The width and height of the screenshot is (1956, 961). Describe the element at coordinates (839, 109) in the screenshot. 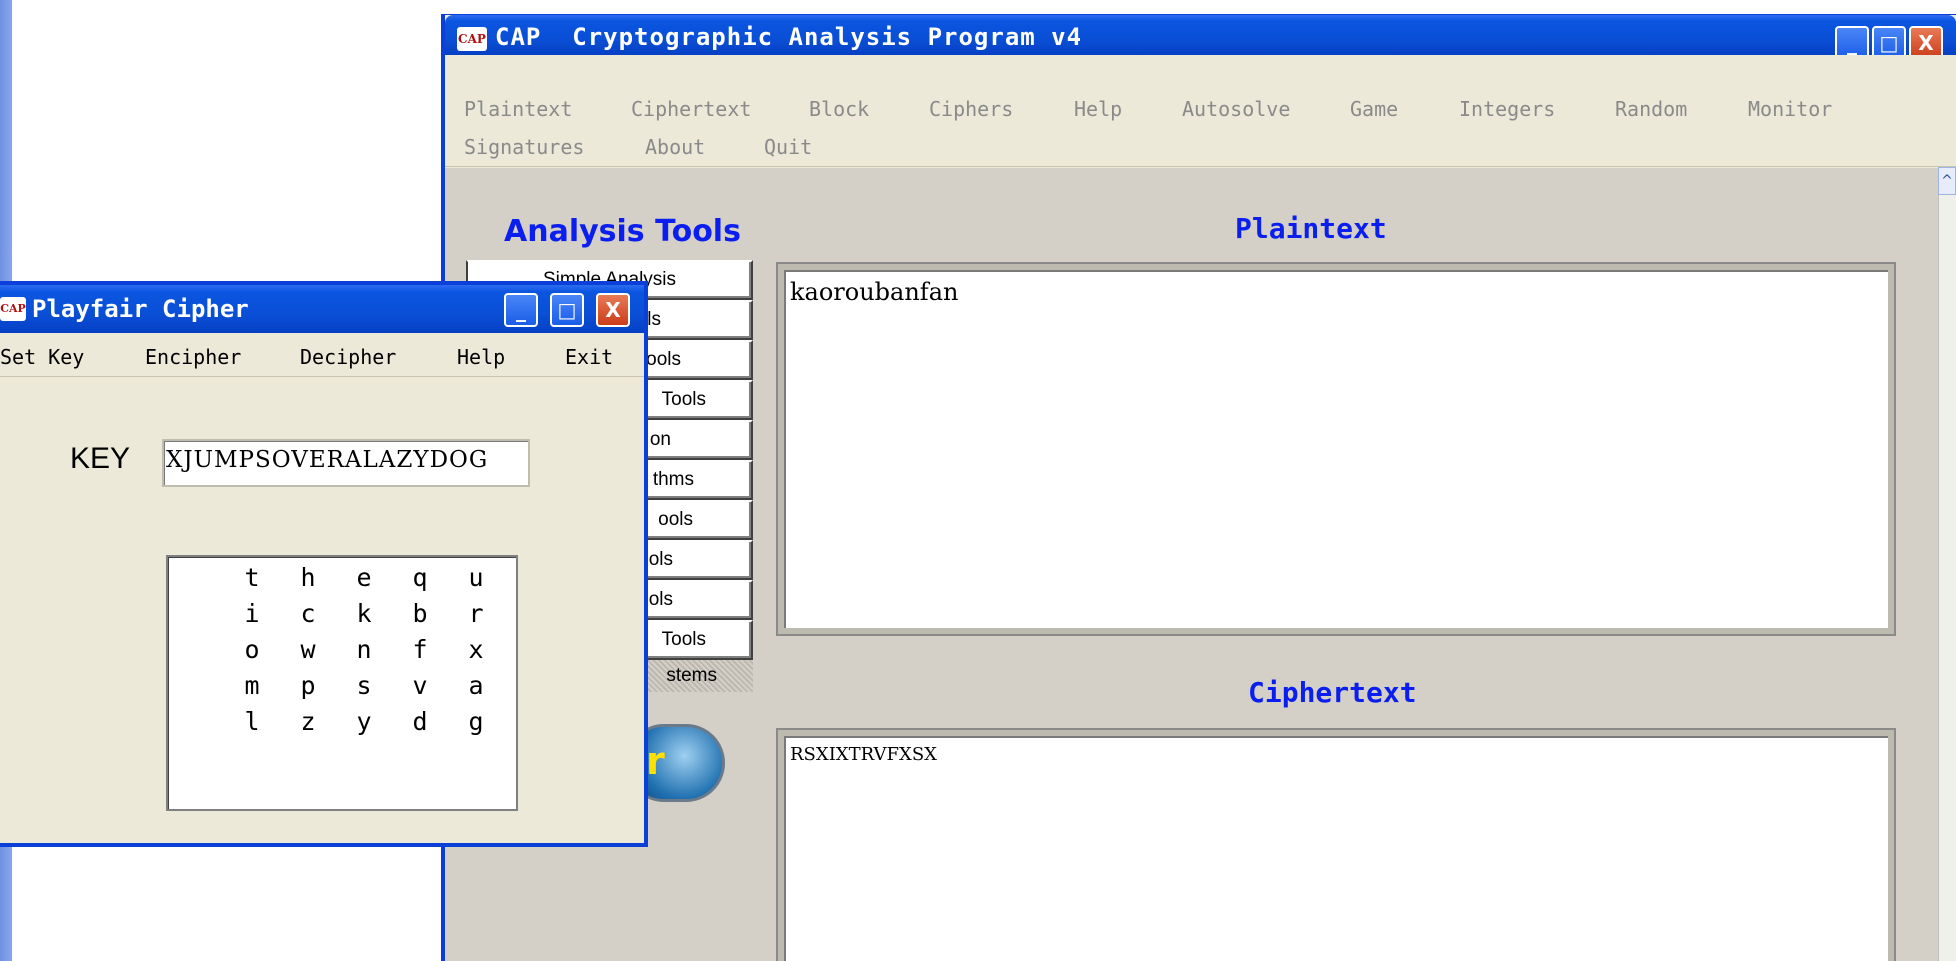

I see `menu-block: Block` at that location.